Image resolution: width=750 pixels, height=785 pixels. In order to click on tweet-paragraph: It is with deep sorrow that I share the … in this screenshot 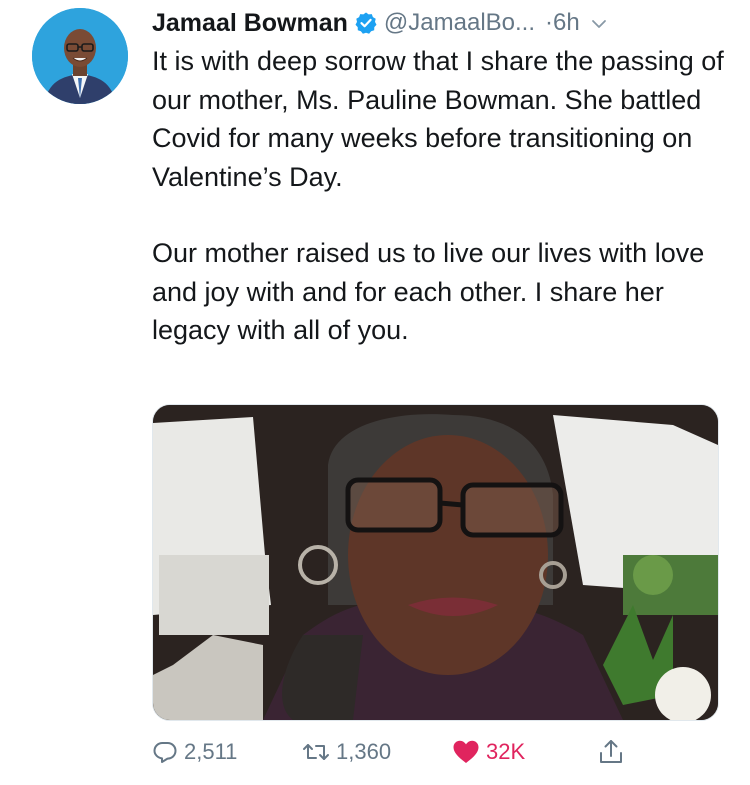, I will do `click(438, 119)`.